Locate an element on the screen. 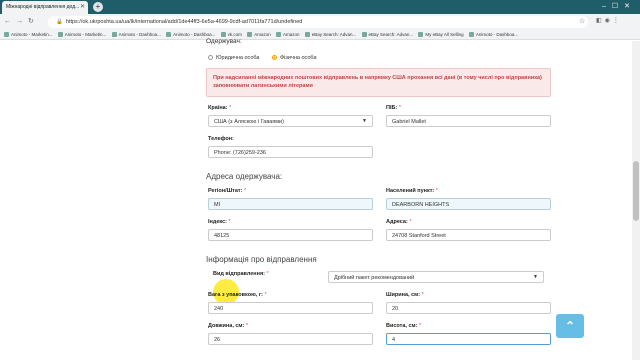 This screenshot has height=360, width=640. lock-icon: 🔒 is located at coordinates (59, 22).